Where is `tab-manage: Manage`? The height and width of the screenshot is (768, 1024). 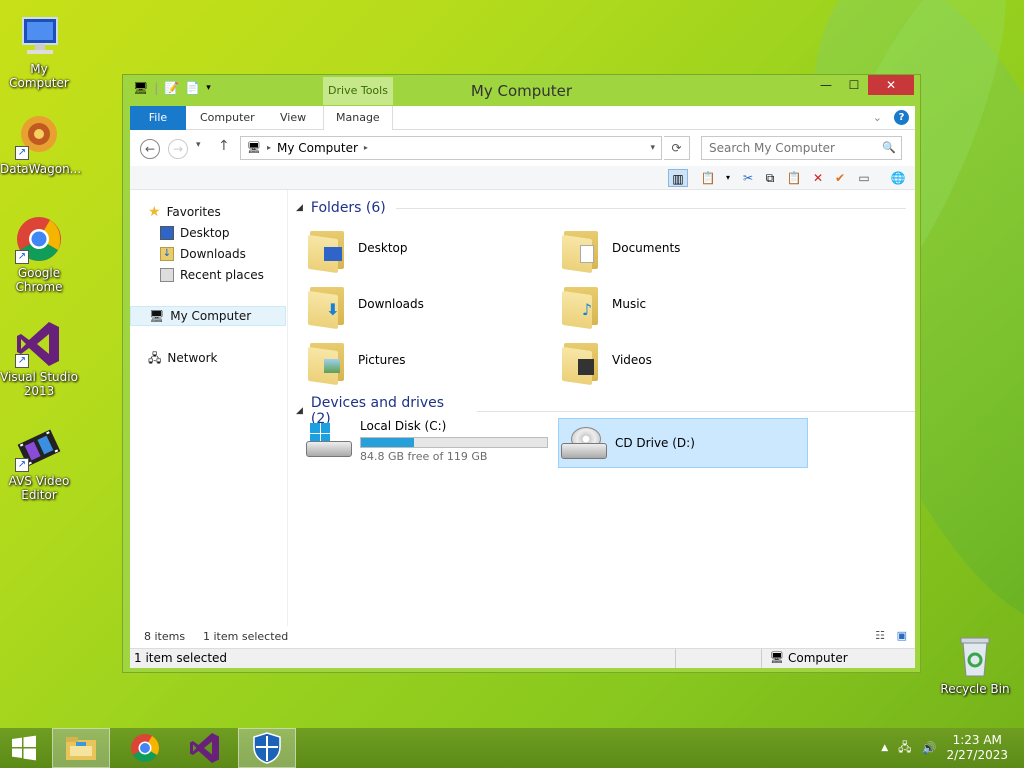 tab-manage: Manage is located at coordinates (358, 118).